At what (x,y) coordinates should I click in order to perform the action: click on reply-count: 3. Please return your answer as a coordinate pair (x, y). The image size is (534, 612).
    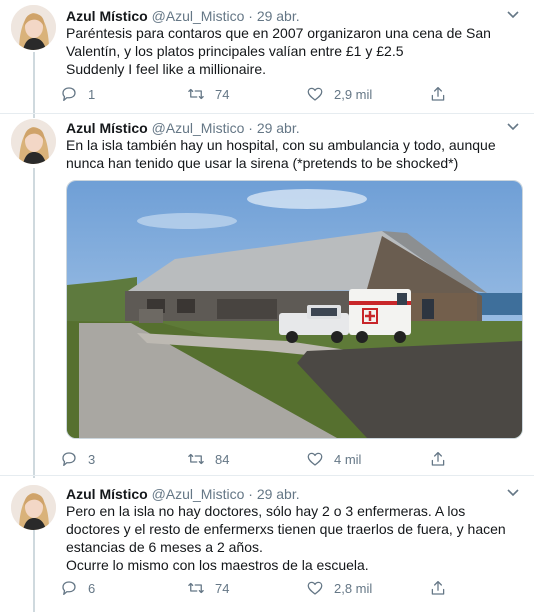
    Looking at the image, I should click on (92, 459).